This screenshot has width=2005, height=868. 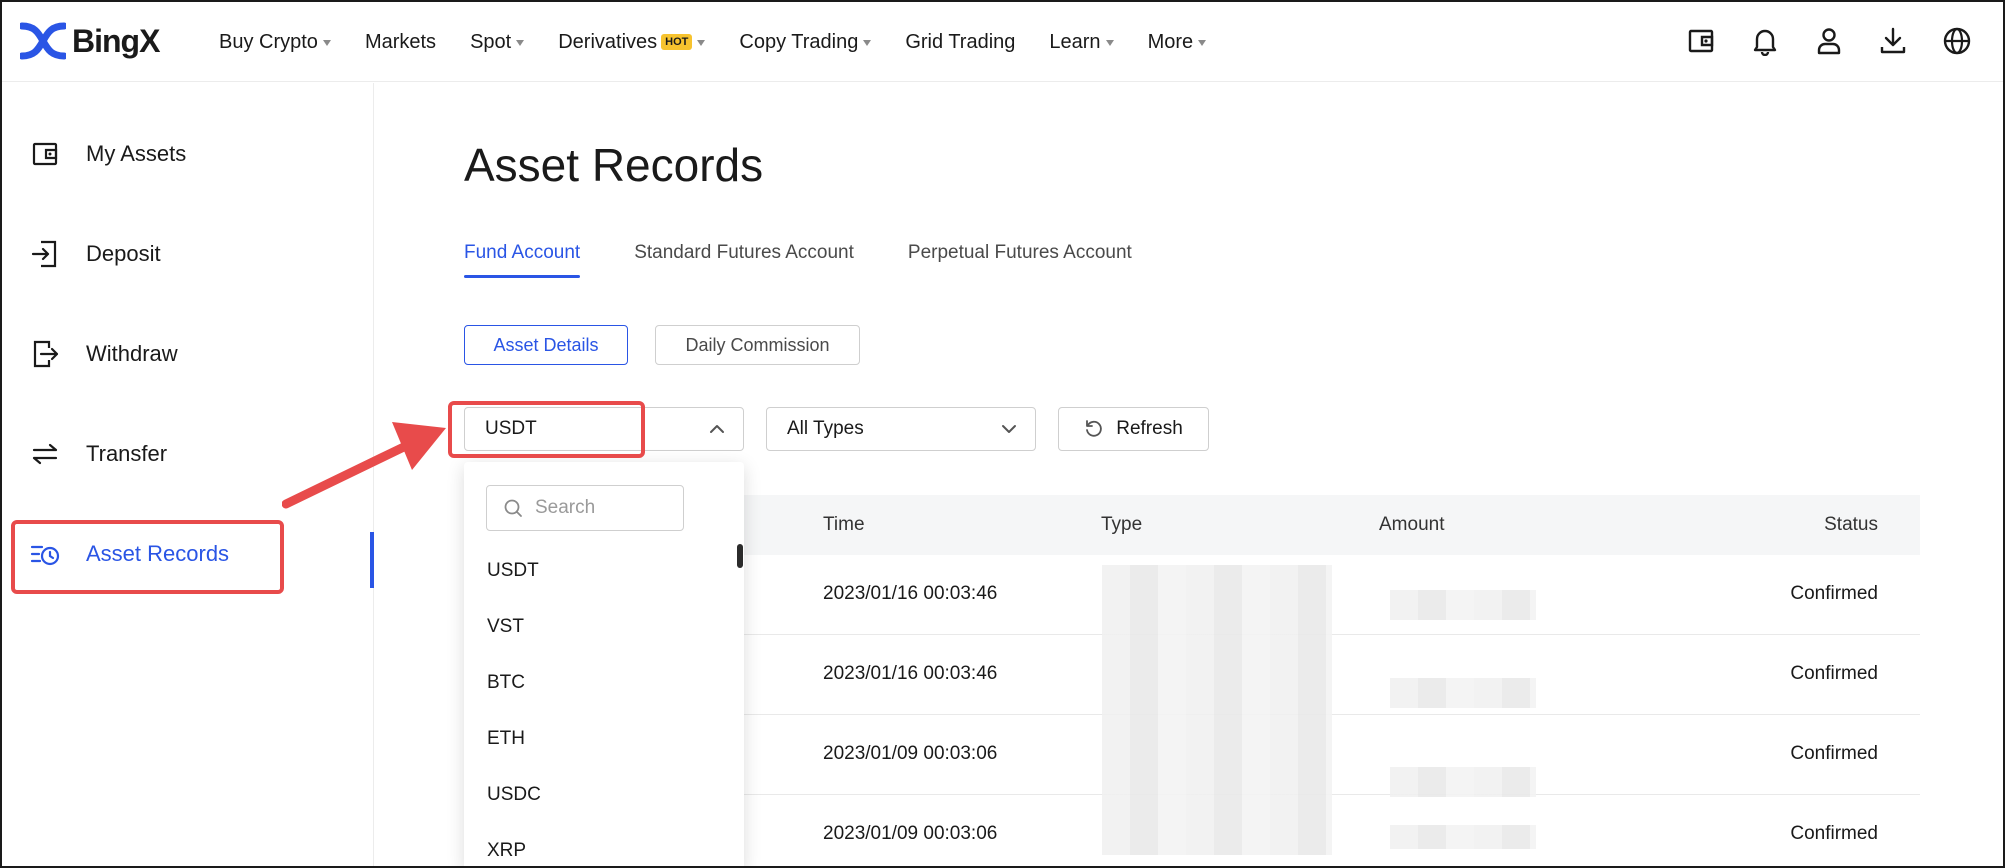 What do you see at coordinates (546, 345) in the screenshot?
I see `subtab-asset-details: Asset Details` at bounding box center [546, 345].